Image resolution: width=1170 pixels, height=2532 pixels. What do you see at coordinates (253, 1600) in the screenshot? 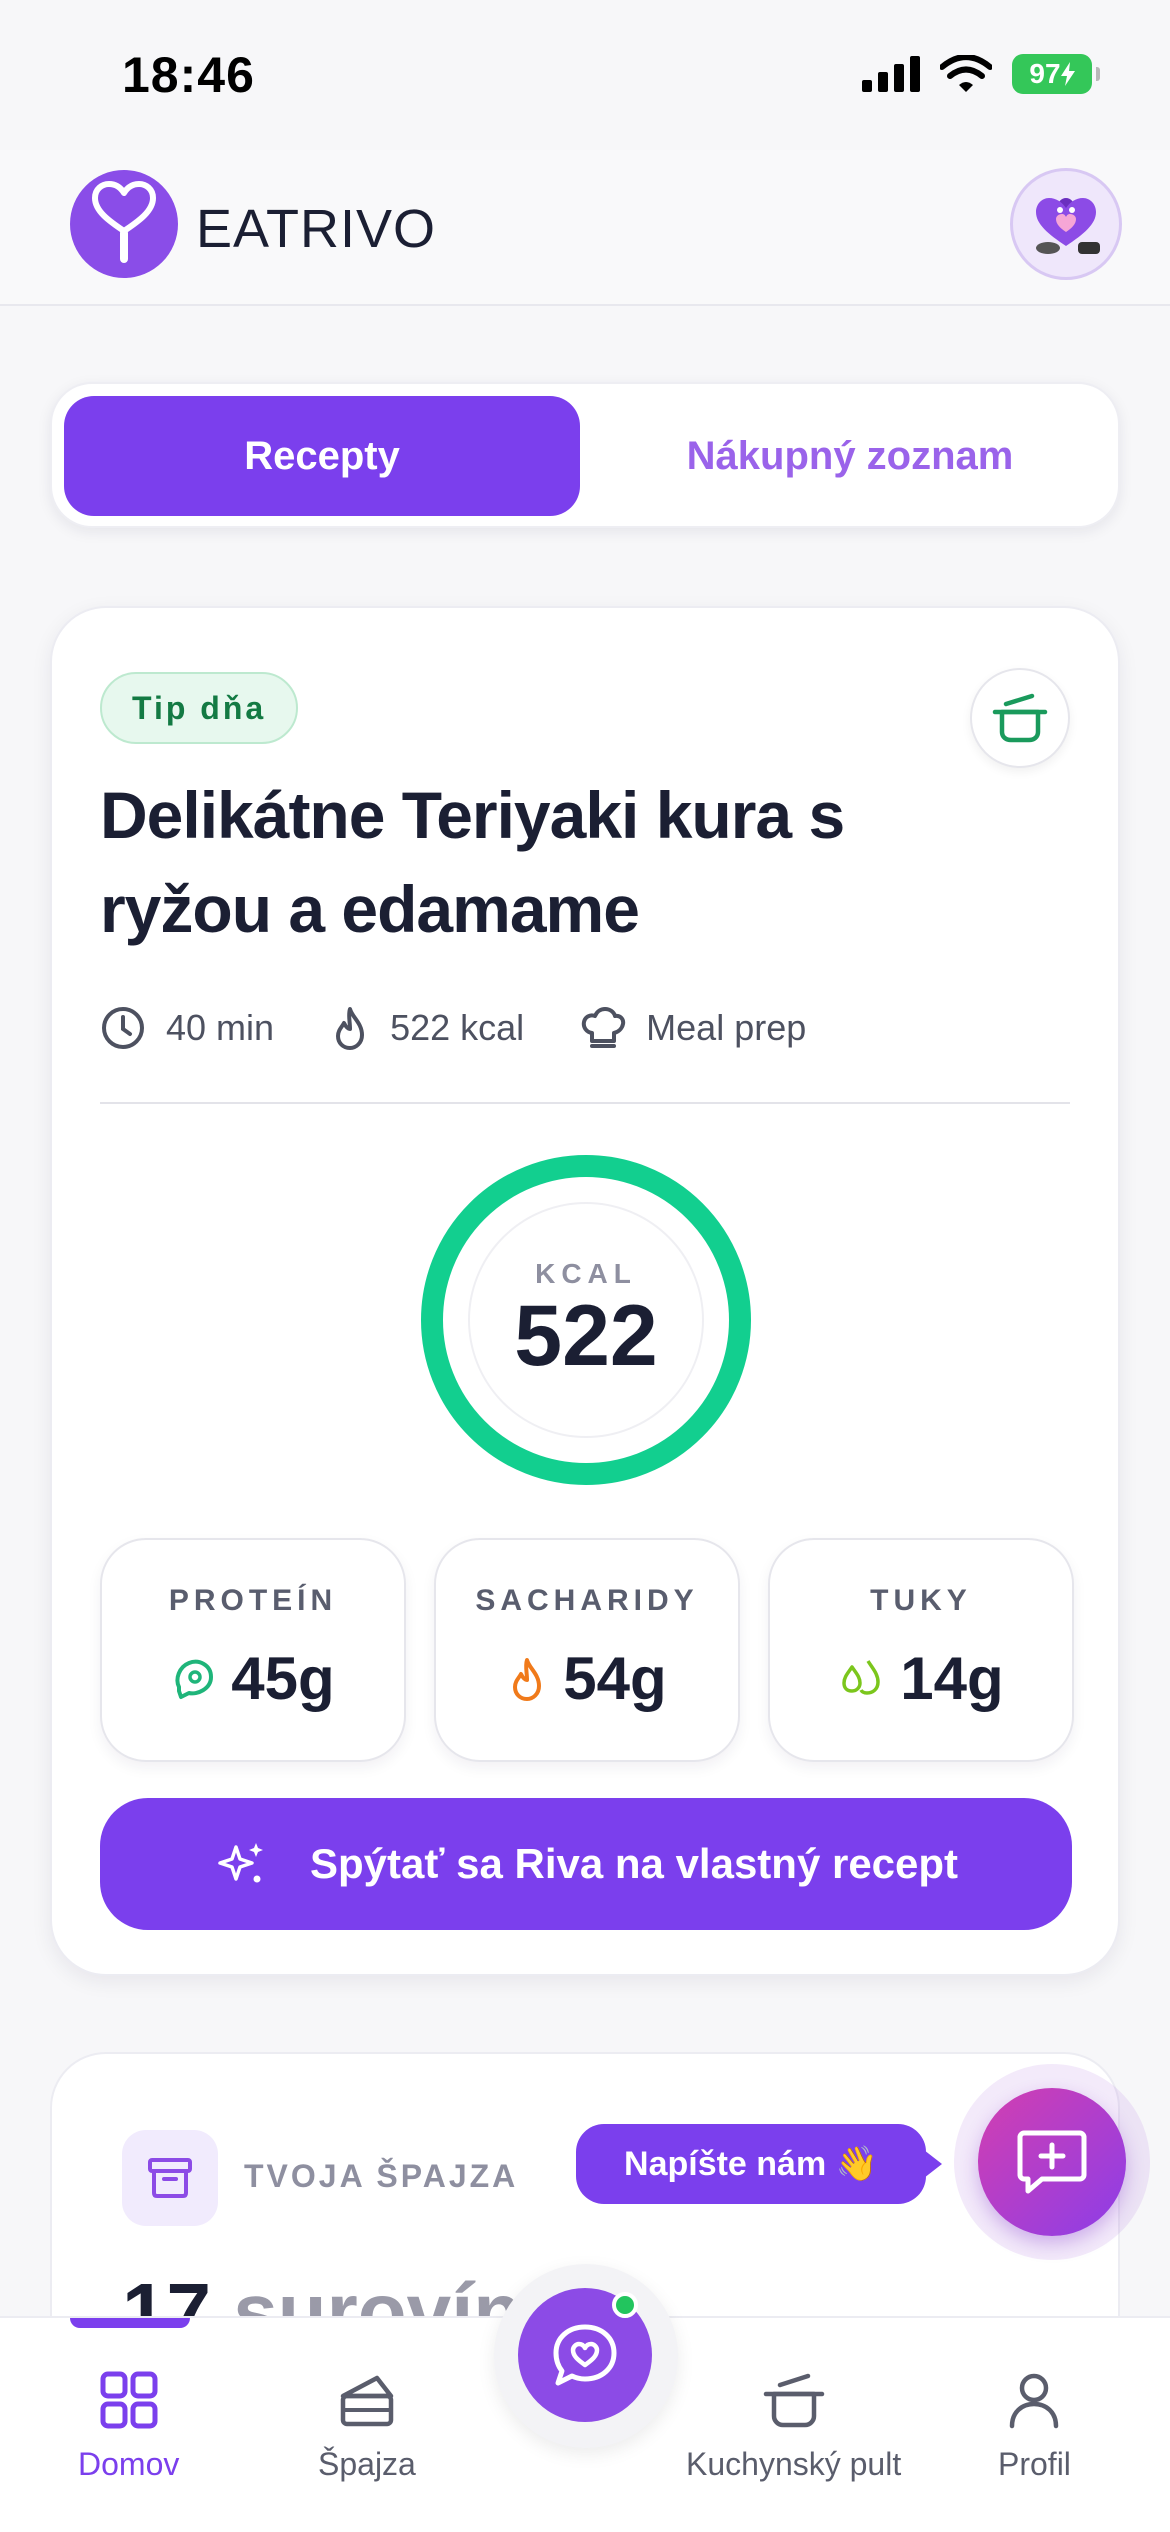
I see `macro-protein-label: PROTEÍN` at bounding box center [253, 1600].